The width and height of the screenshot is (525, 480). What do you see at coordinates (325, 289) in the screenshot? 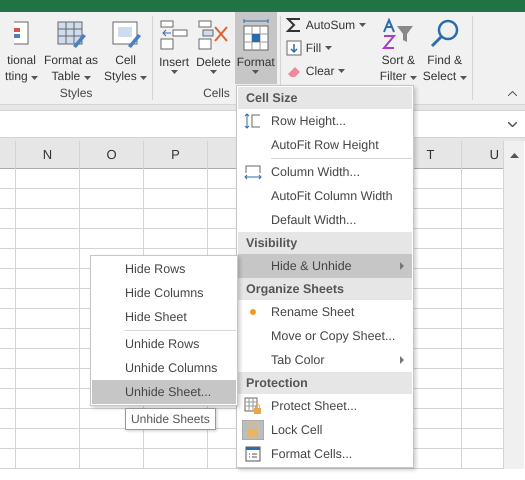
I see `menu-section-header: Organize Sheets` at bounding box center [325, 289].